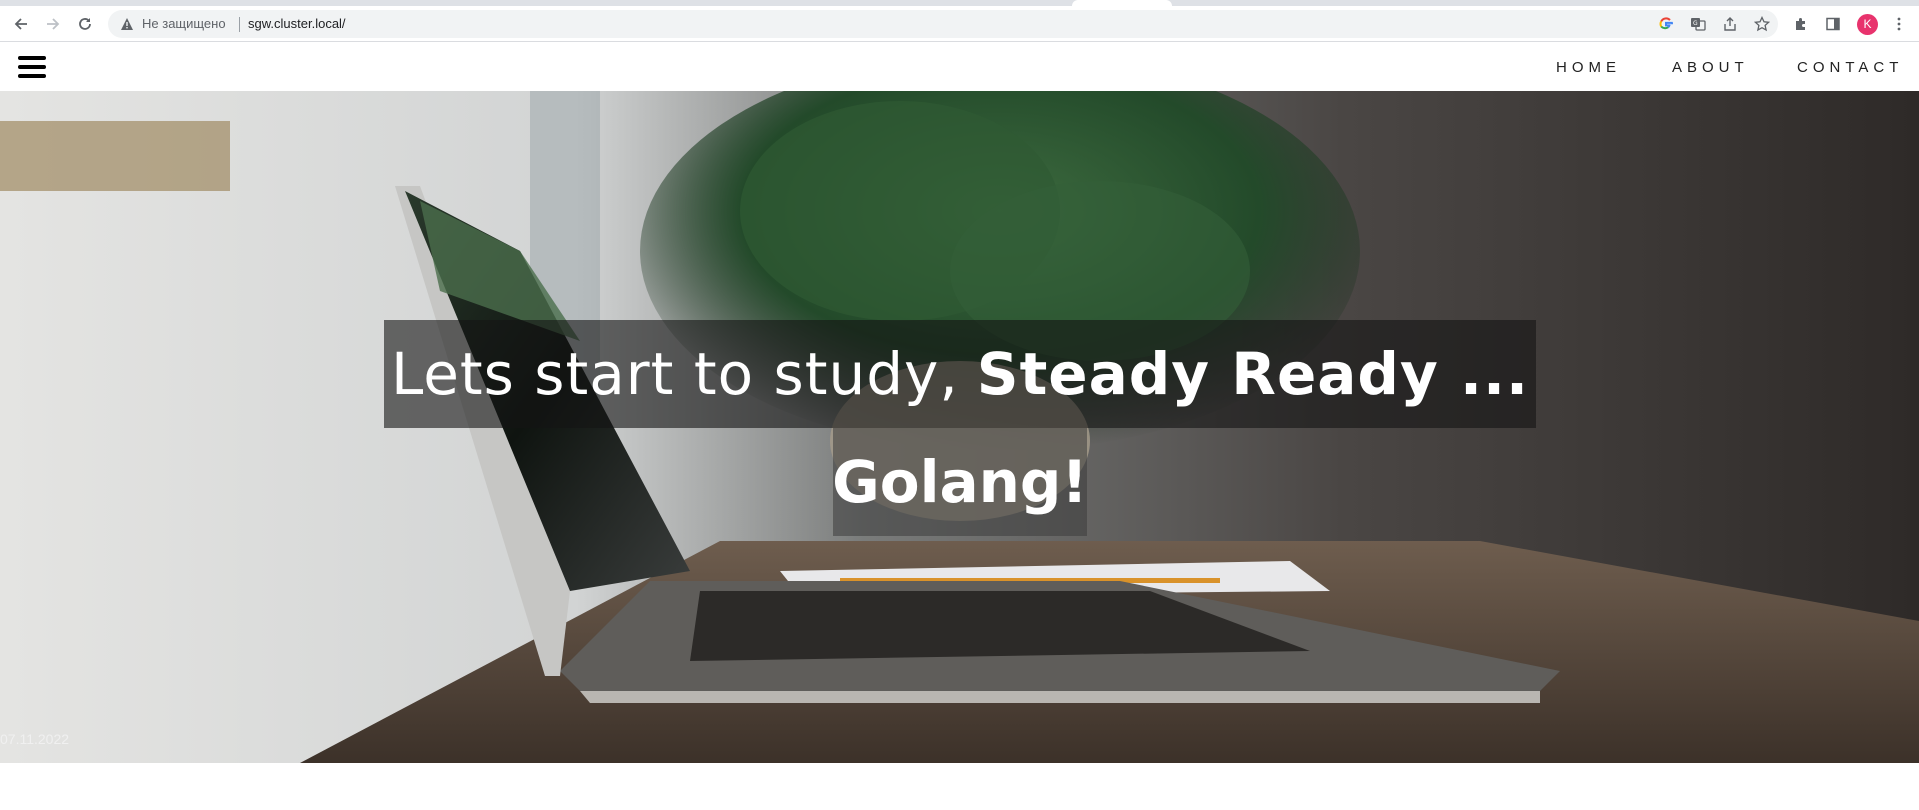  I want to click on share-icon, so click(1730, 24).